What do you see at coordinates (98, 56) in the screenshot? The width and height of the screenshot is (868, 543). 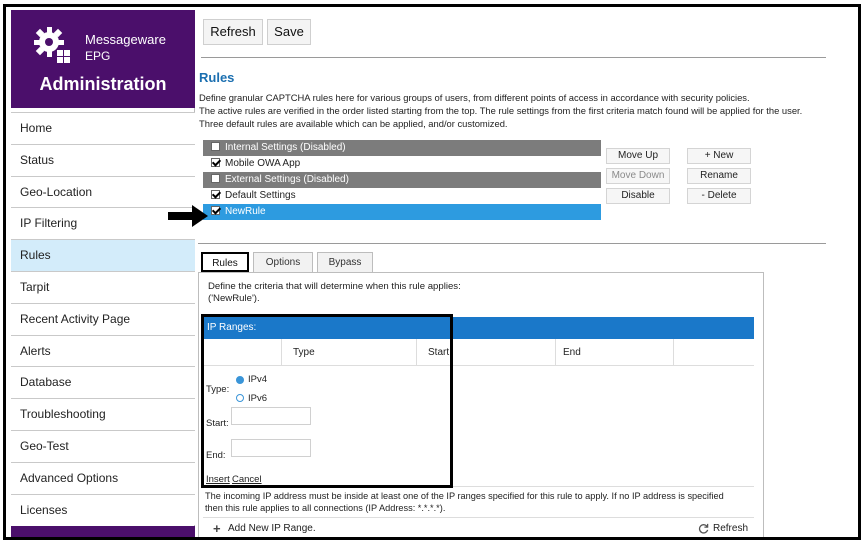 I see `product-subname: EPG` at bounding box center [98, 56].